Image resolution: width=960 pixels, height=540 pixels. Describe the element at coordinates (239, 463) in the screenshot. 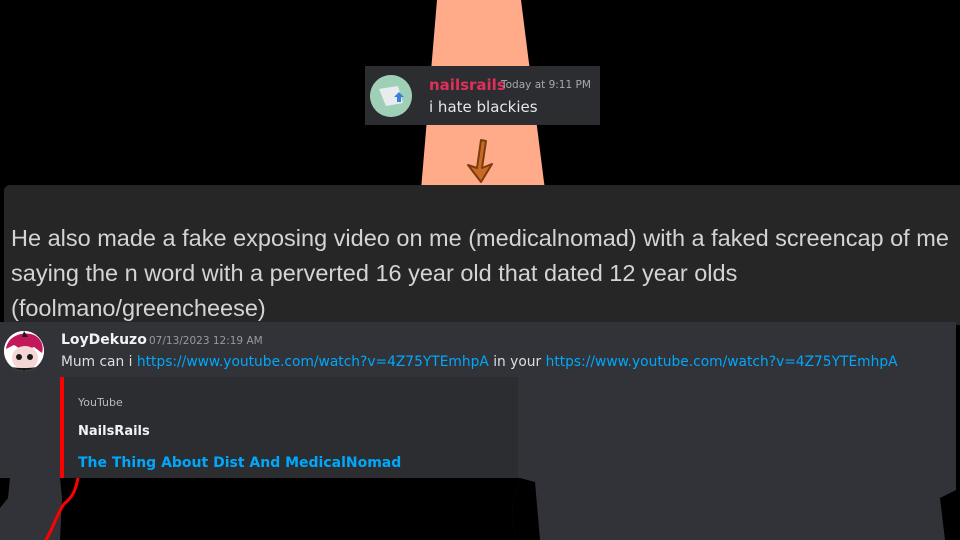

I see `embed-title: The Thing About Dist And MedicalNomad` at that location.